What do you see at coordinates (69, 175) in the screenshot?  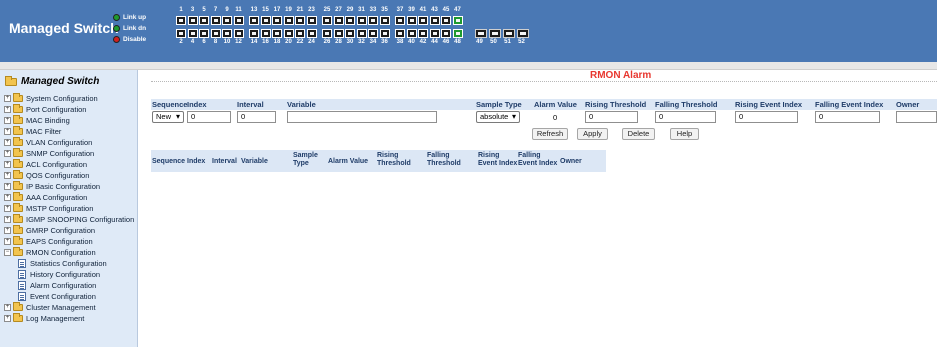 I see `sidebar-item: + QOS Configuration` at bounding box center [69, 175].